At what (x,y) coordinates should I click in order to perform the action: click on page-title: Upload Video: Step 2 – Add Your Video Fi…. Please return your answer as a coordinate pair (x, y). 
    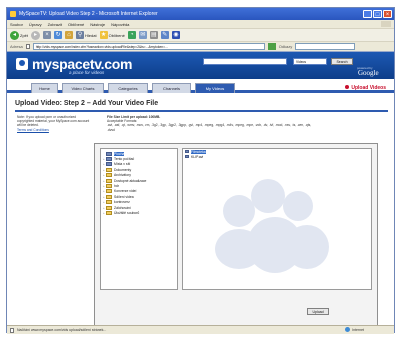
    Looking at the image, I should click on (87, 103).